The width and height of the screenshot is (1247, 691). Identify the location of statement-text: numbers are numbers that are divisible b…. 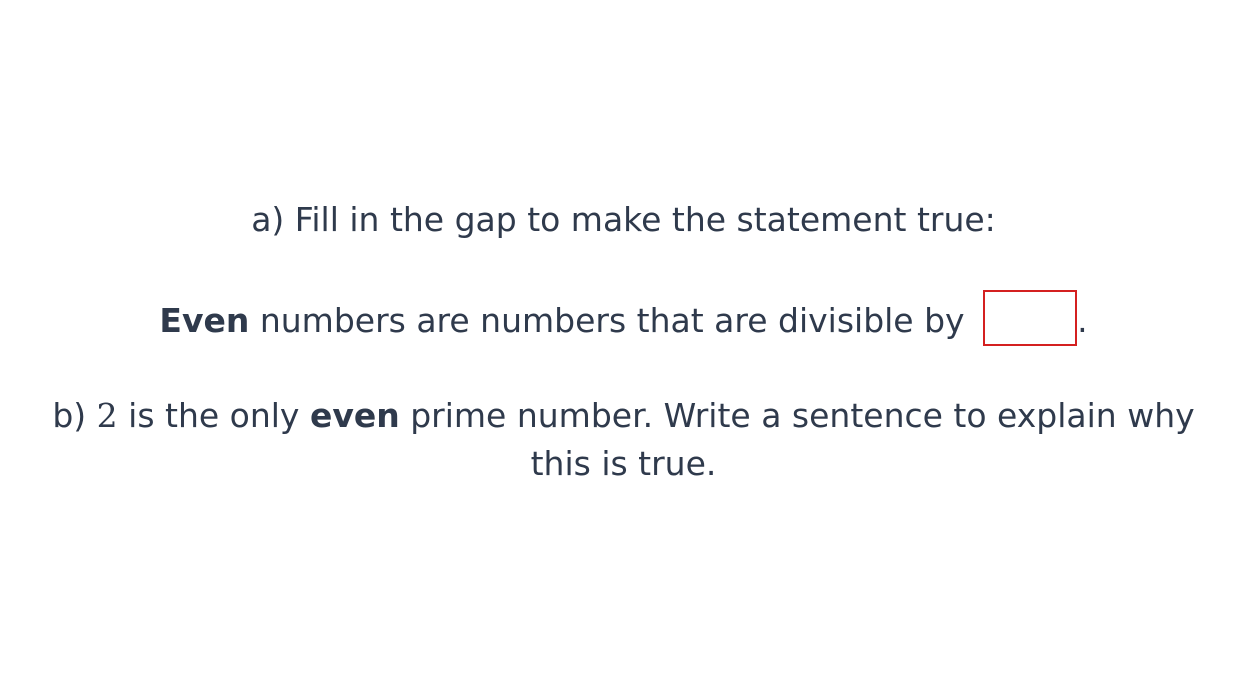
(612, 320).